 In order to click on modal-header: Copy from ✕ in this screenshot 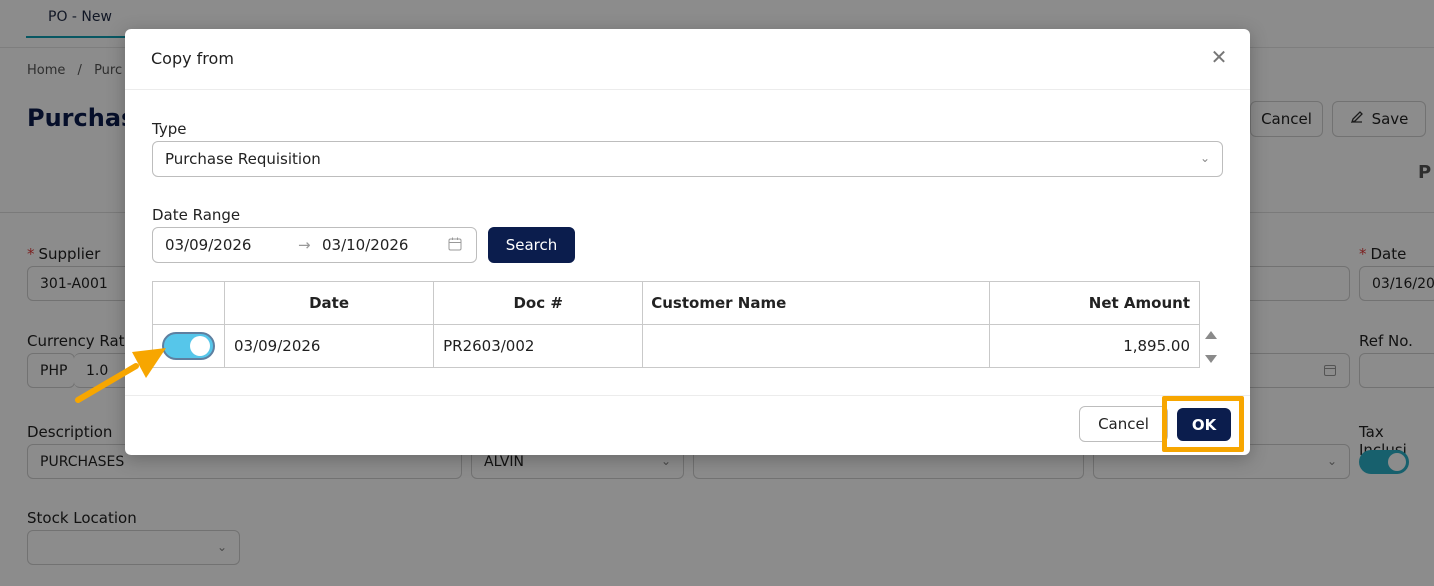, I will do `click(687, 59)`.